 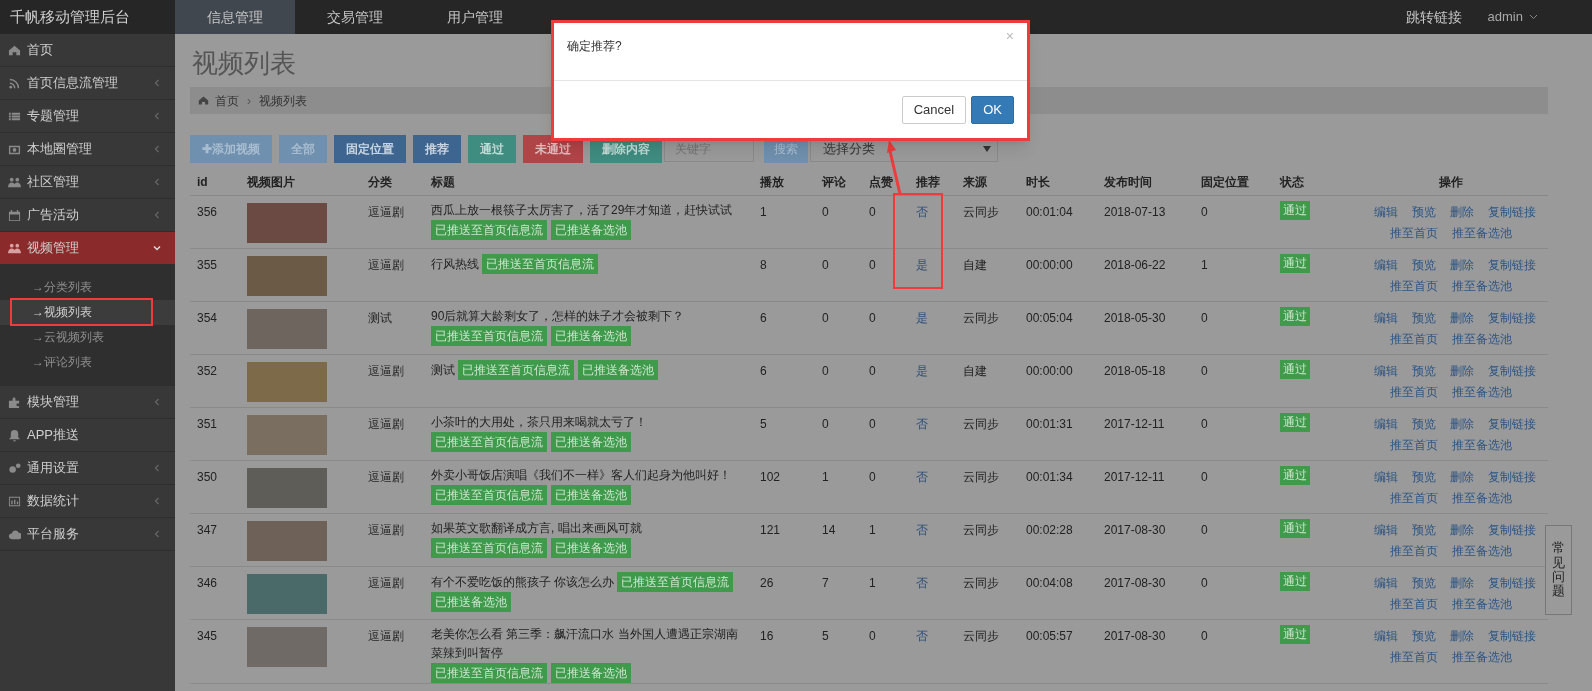 I want to click on sidebar-item: 本地圈管理, so click(x=87, y=149).